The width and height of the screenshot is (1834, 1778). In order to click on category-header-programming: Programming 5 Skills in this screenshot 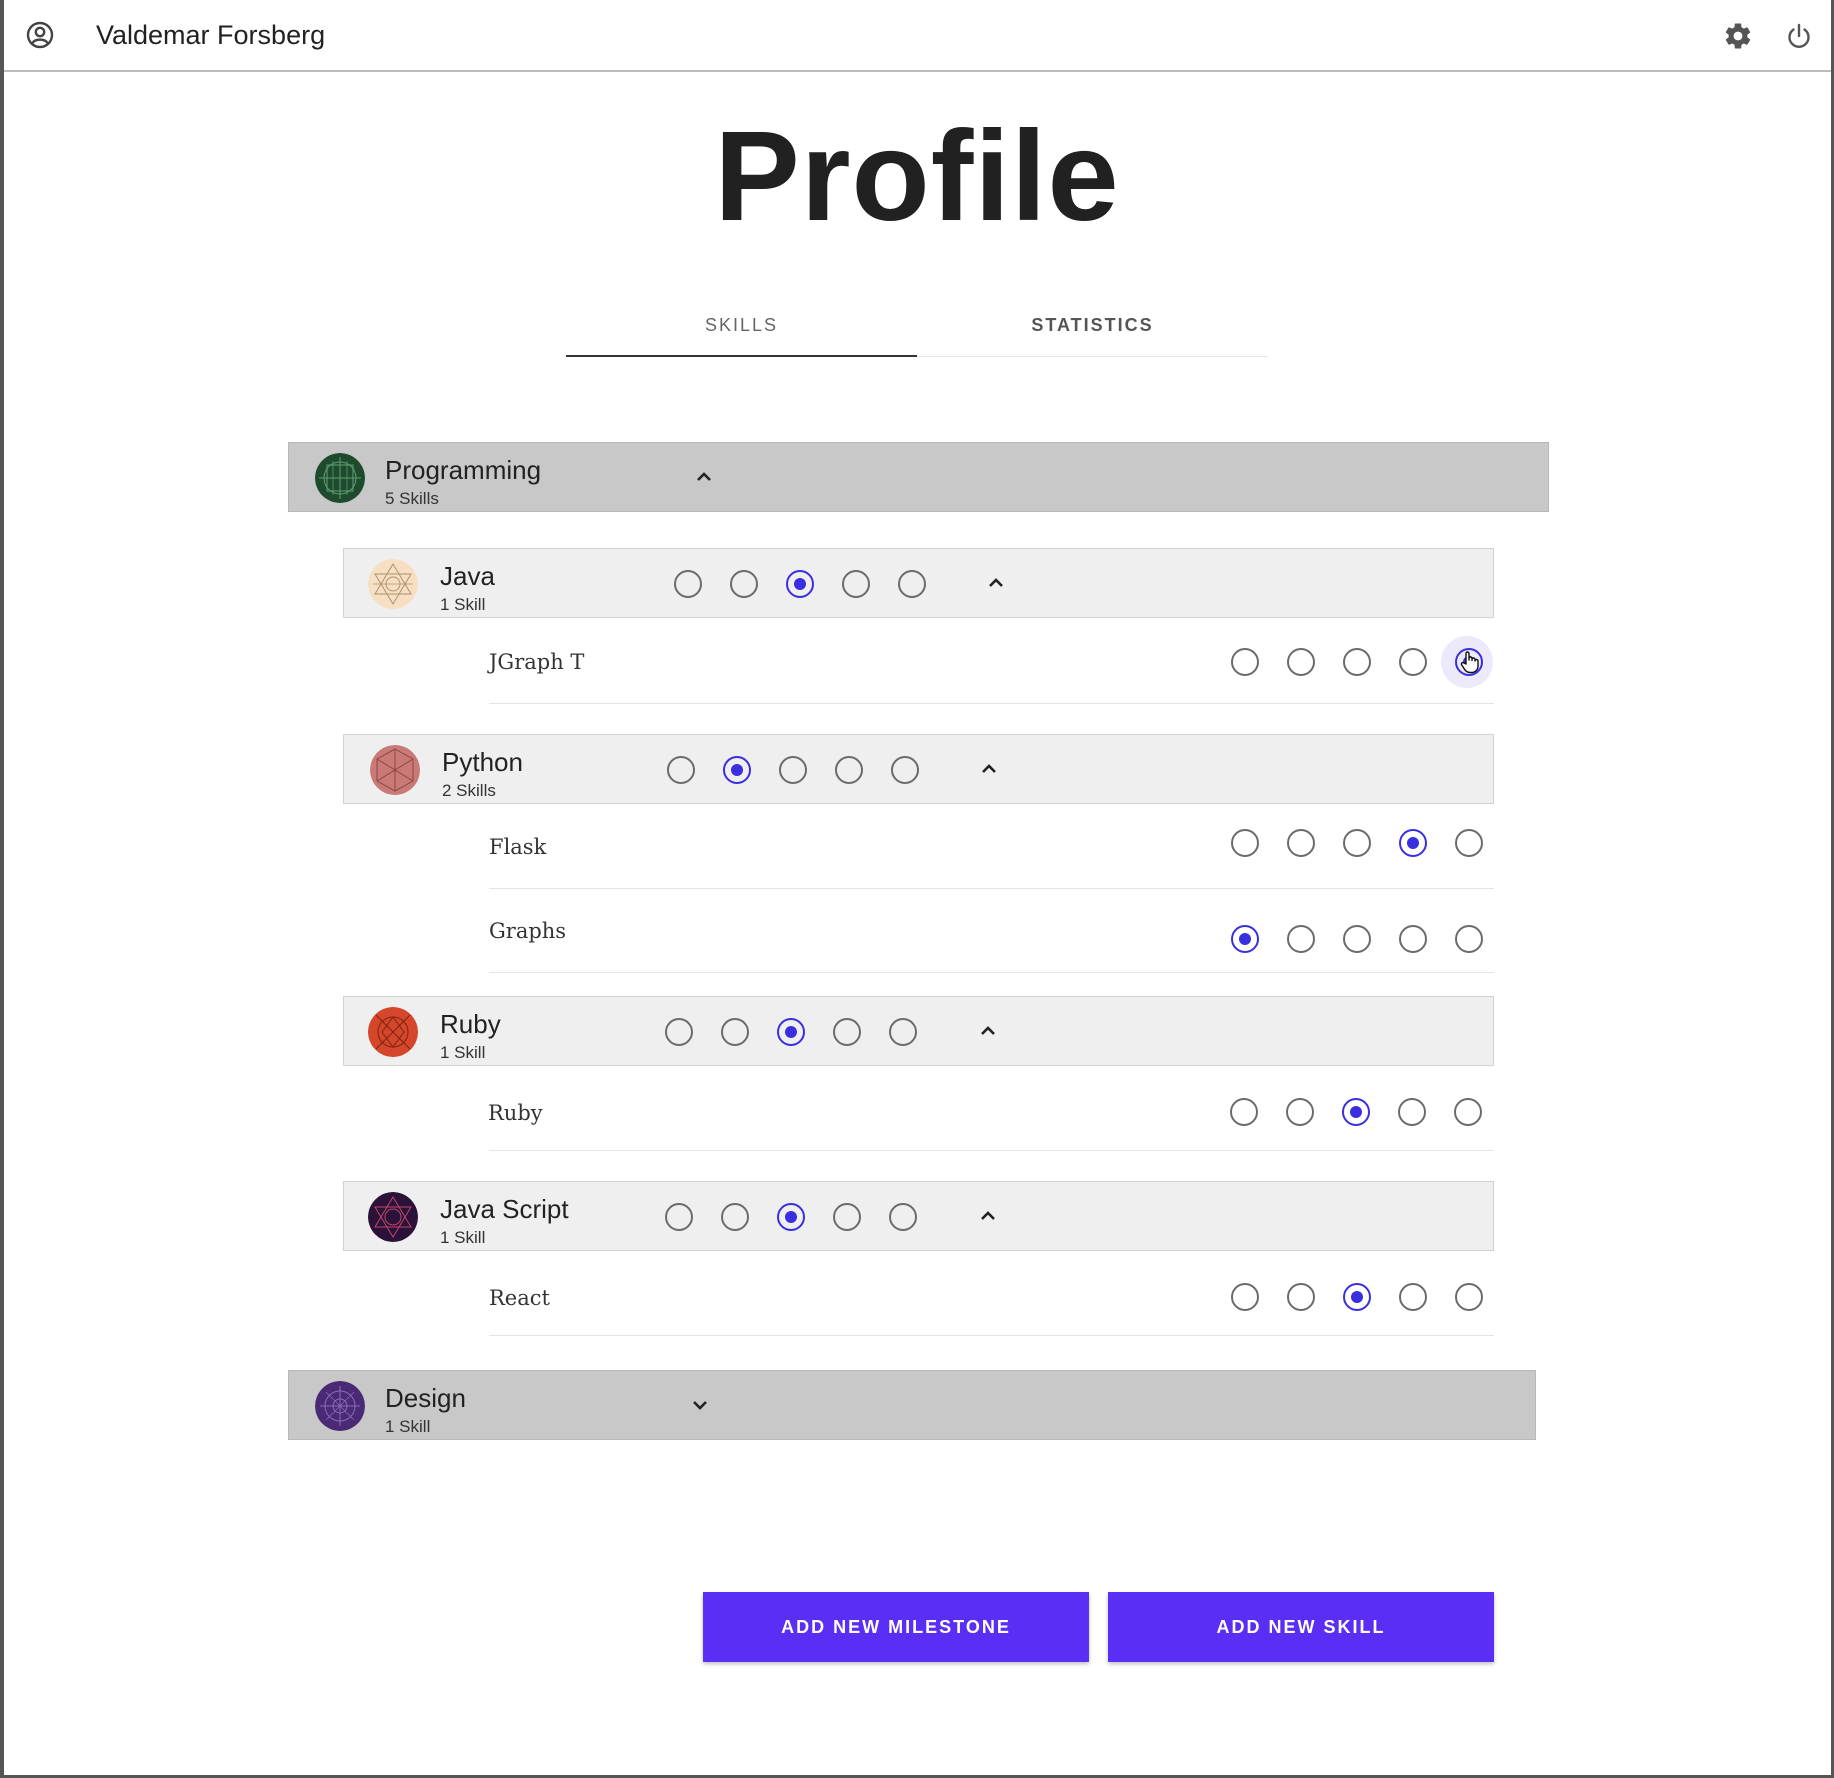, I will do `click(918, 477)`.